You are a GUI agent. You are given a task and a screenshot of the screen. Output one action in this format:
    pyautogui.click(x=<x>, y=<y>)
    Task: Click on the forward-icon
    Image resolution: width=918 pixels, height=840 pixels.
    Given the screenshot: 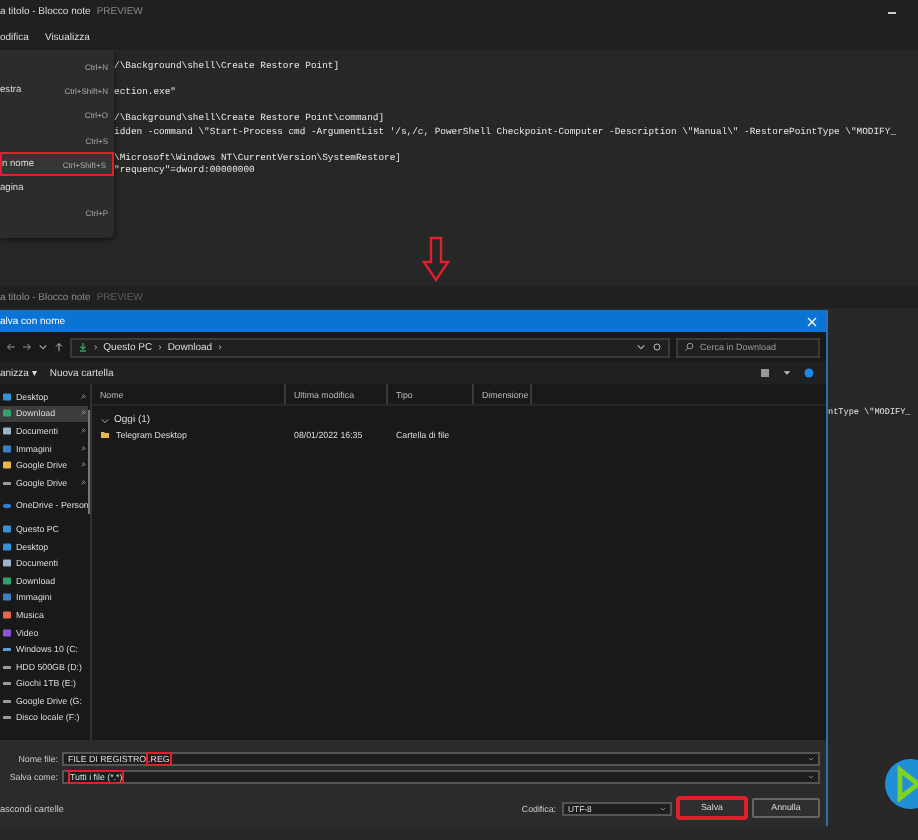 What is the action you would take?
    pyautogui.click(x=27, y=347)
    